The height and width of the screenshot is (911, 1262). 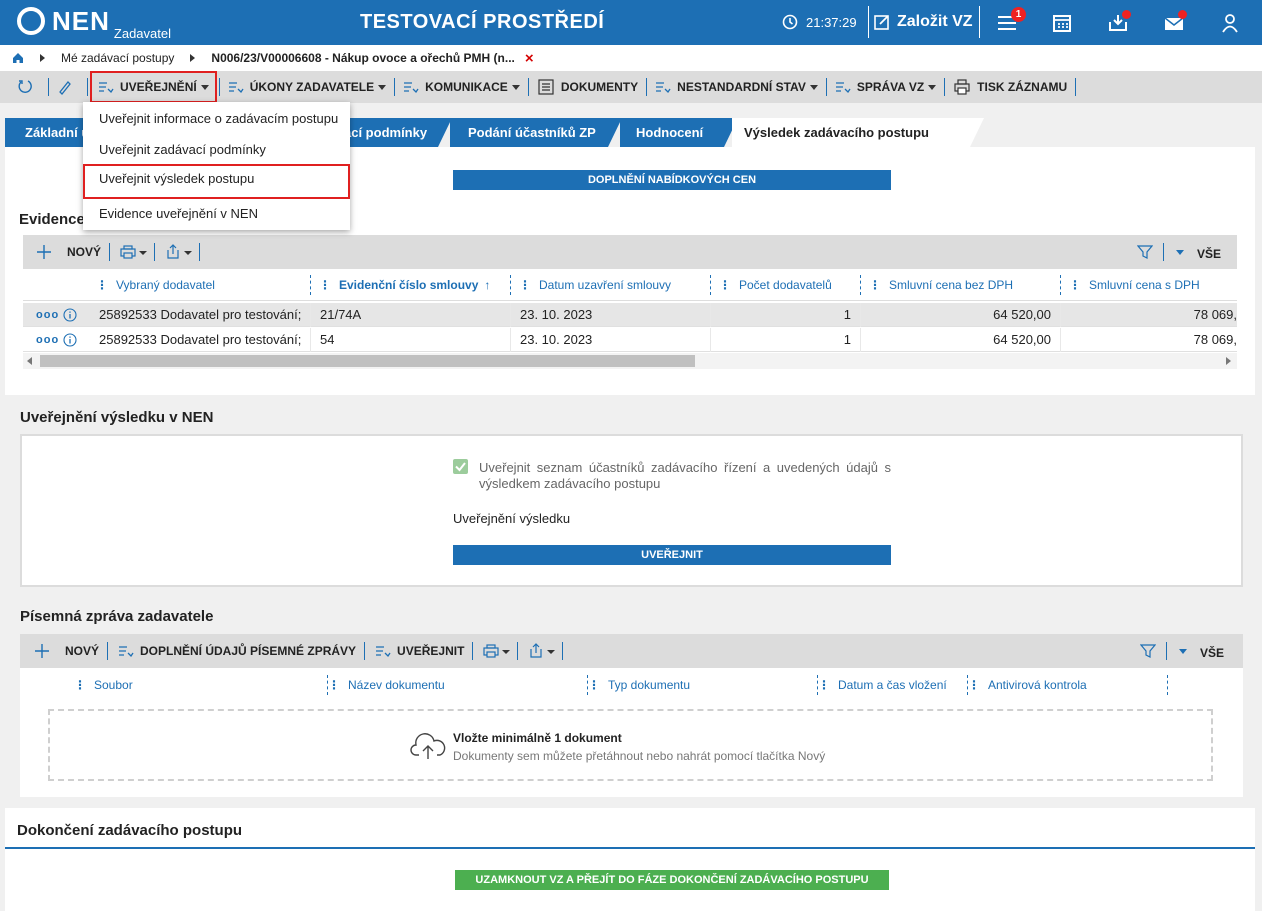 I want to click on documents-button: DOKUMENTY, so click(x=587, y=87).